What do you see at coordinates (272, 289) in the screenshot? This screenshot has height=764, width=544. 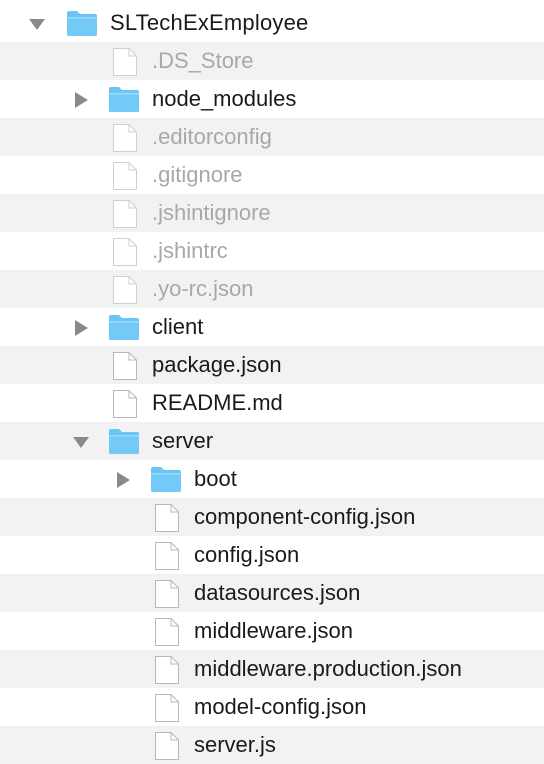 I see `tree-row-file: .yo-rc.json` at bounding box center [272, 289].